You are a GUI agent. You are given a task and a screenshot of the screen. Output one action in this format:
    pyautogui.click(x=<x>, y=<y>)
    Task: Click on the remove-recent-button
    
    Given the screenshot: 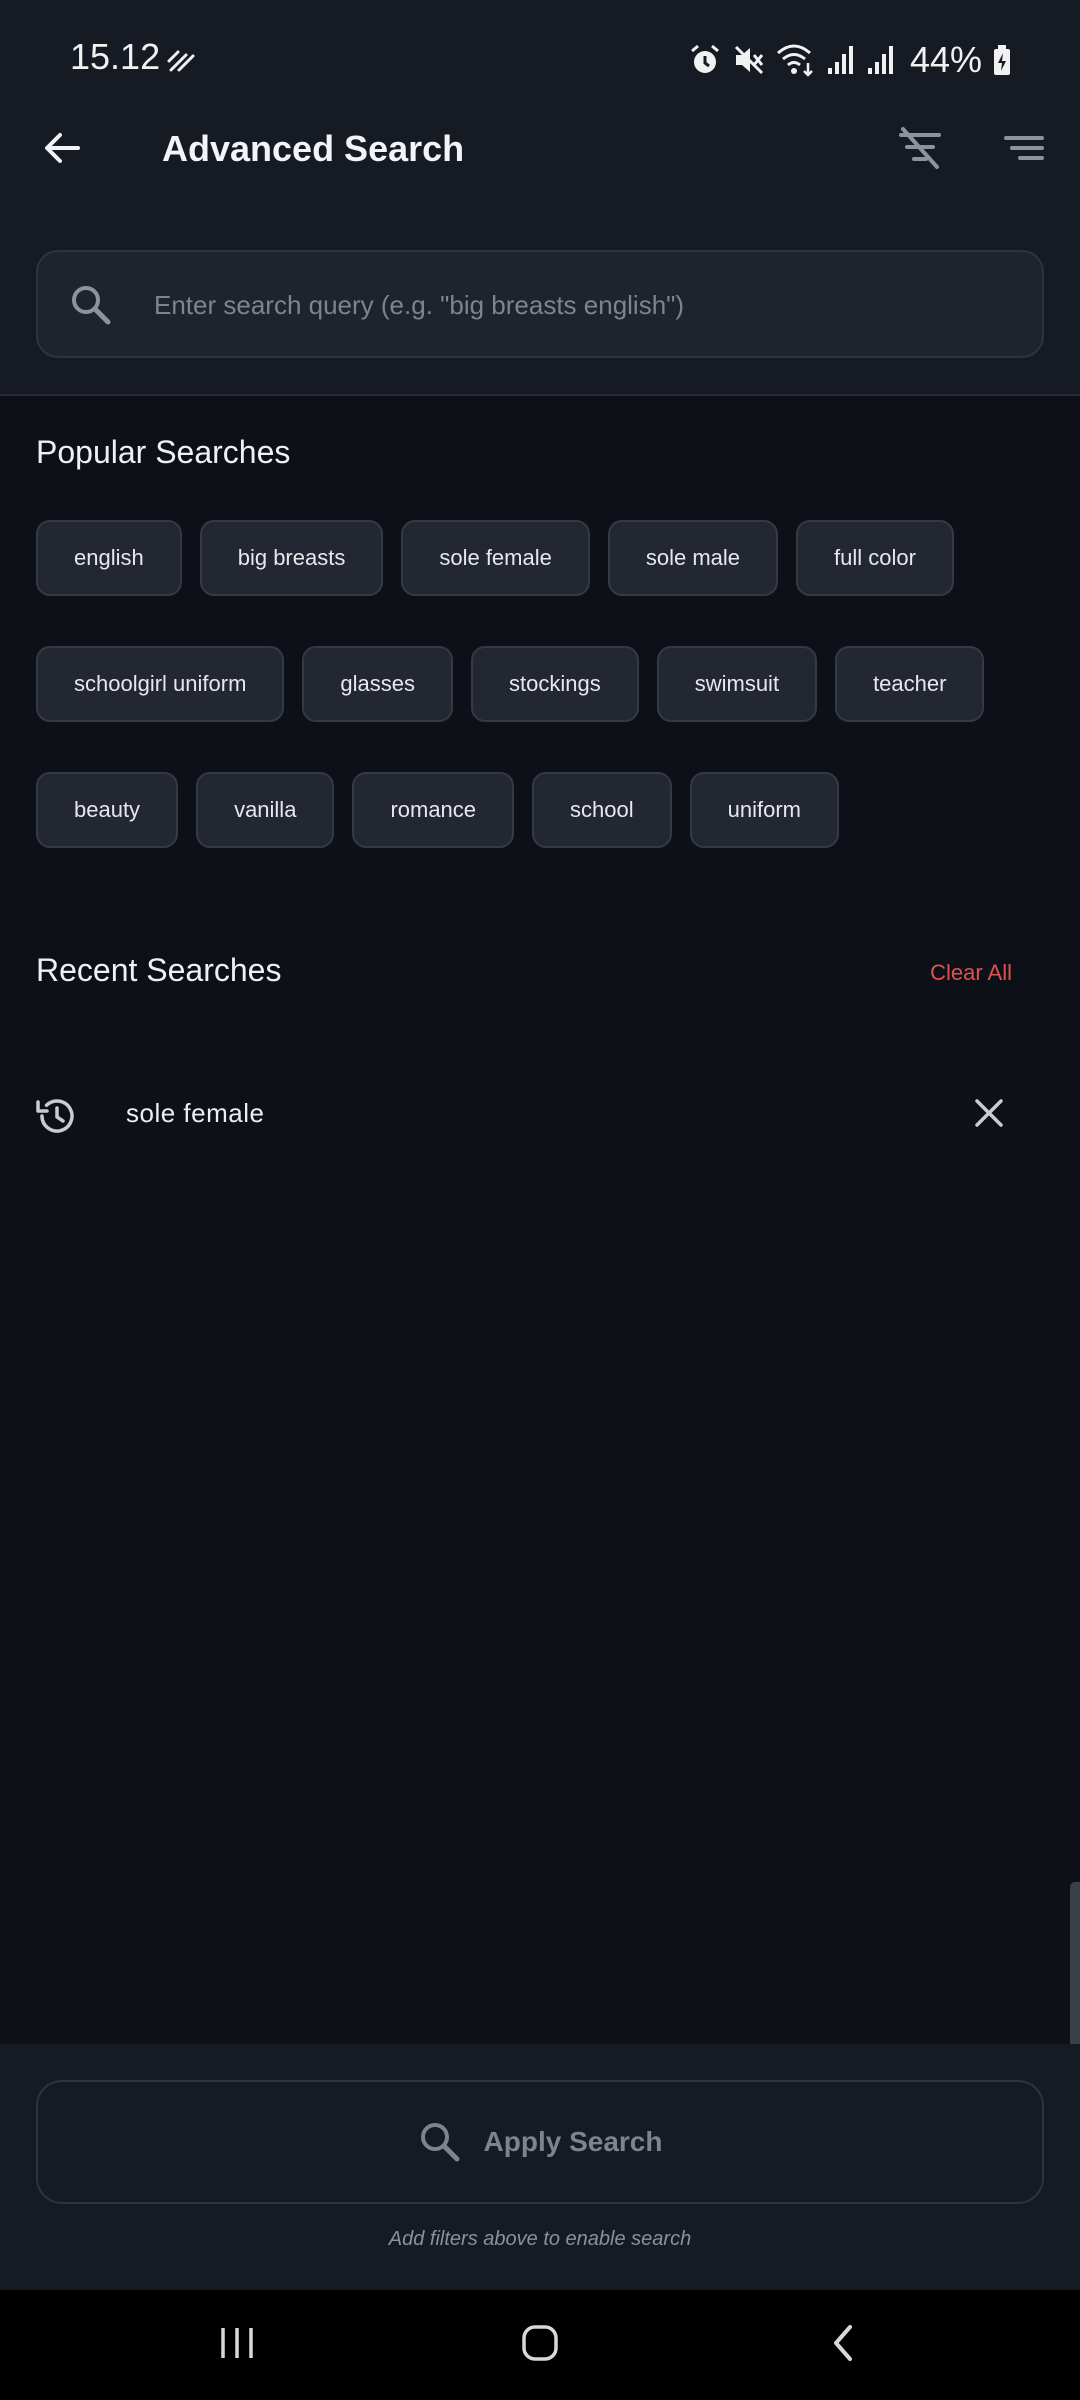 What is the action you would take?
    pyautogui.click(x=989, y=1115)
    